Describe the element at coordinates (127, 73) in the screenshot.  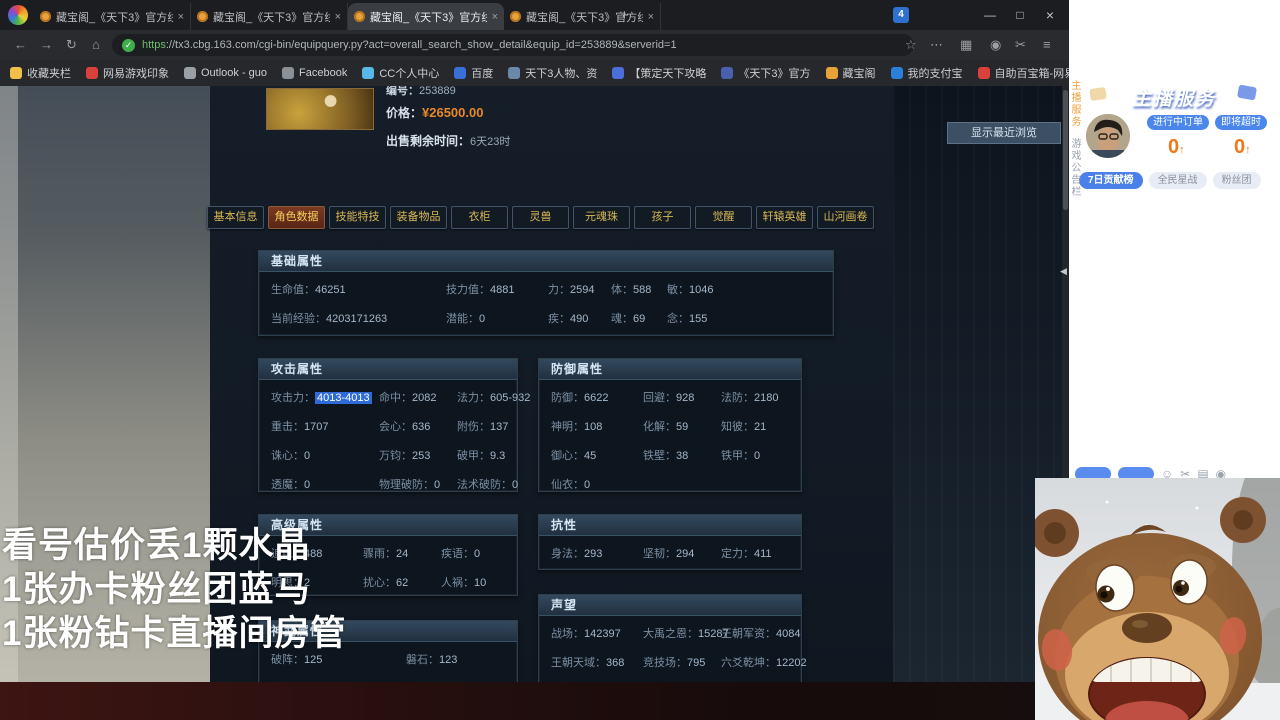
I see `bookmark-item: 网易游戏印象` at that location.